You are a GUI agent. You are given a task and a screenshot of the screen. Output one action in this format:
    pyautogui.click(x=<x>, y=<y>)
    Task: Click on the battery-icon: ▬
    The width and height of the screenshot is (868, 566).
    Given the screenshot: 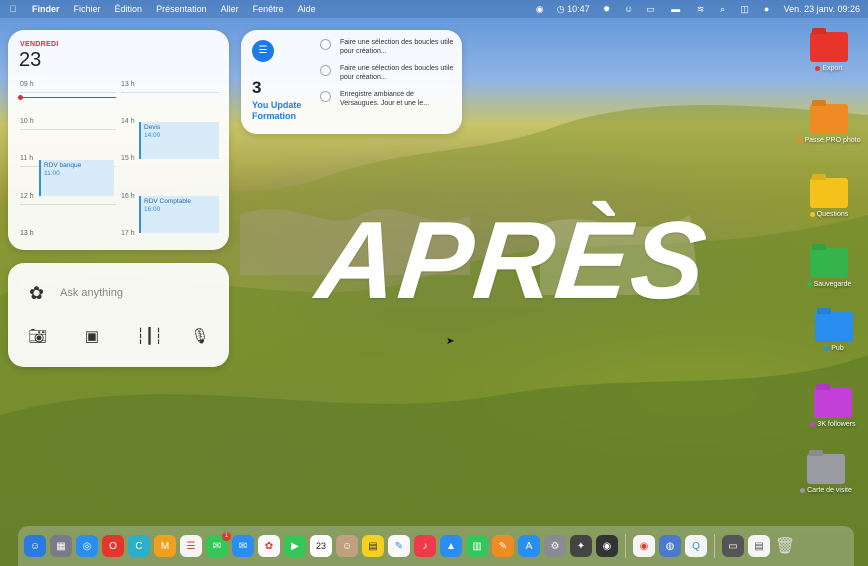 What is the action you would take?
    pyautogui.click(x=676, y=9)
    